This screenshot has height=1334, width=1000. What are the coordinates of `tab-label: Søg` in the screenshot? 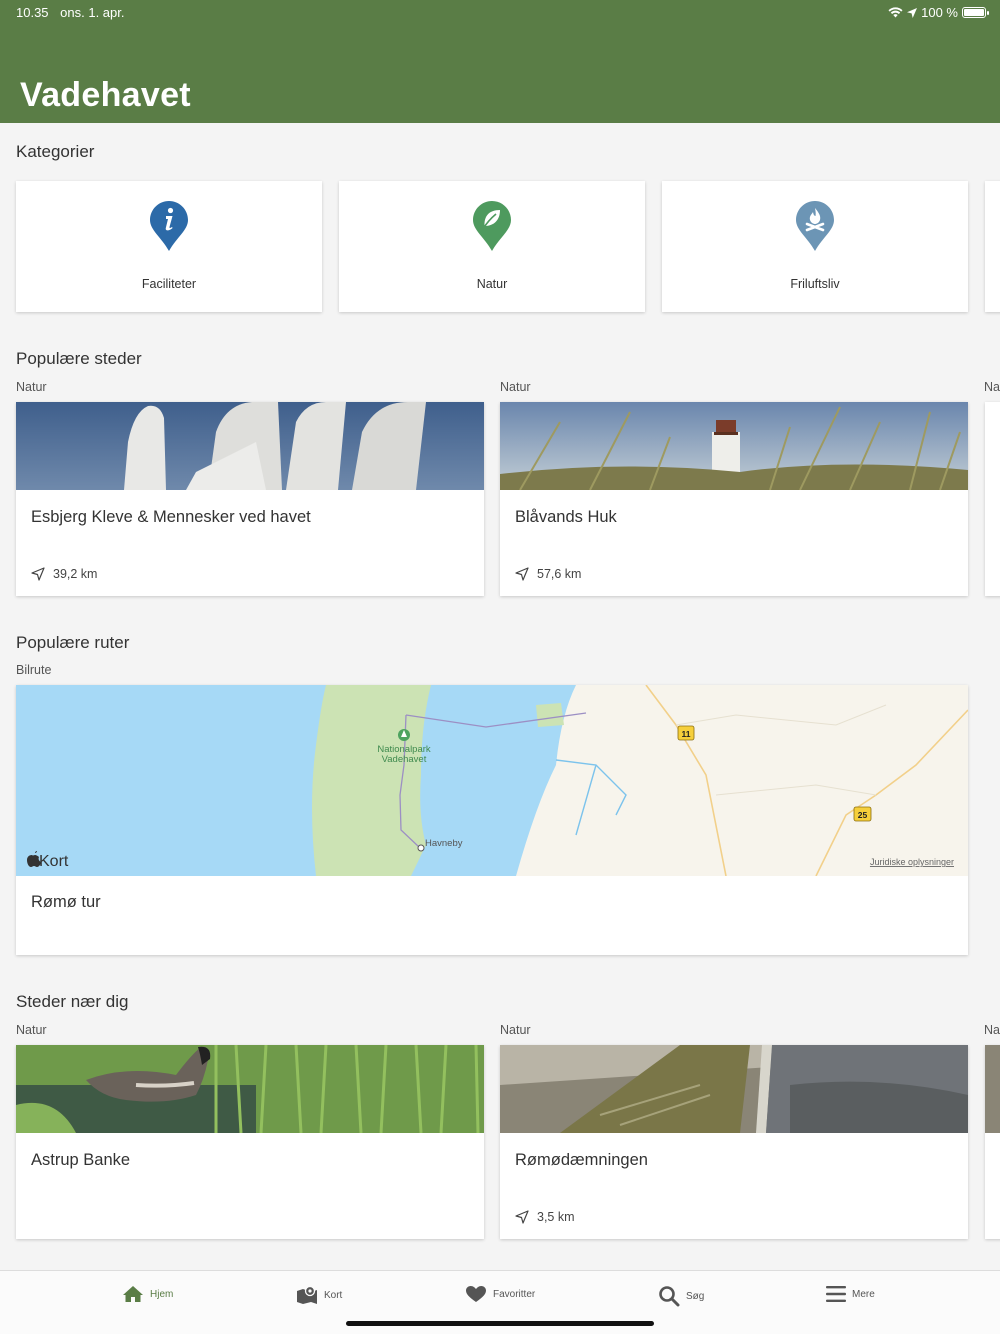 It's located at (695, 1296).